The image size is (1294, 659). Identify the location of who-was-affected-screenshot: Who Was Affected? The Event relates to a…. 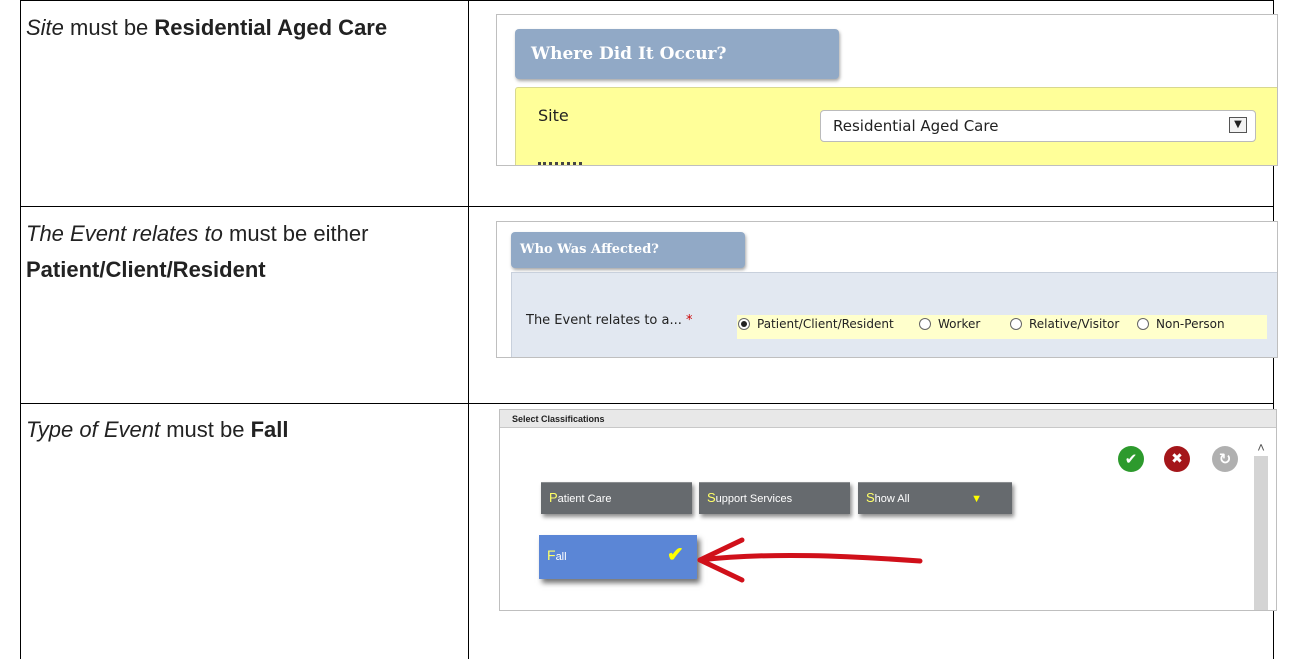
(887, 289).